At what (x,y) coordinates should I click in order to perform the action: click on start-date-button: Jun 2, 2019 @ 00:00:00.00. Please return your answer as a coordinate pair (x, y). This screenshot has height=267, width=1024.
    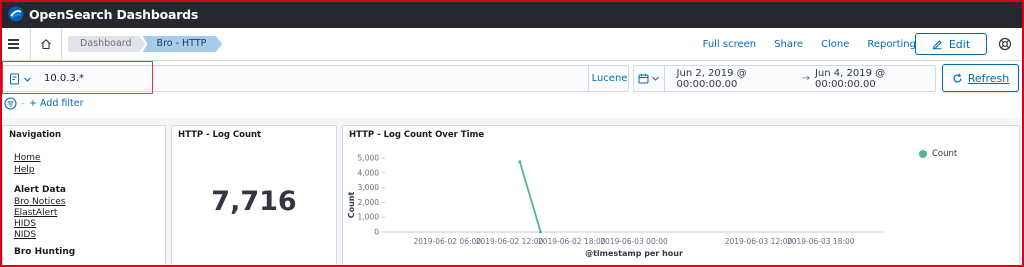
    Looking at the image, I should click on (737, 79).